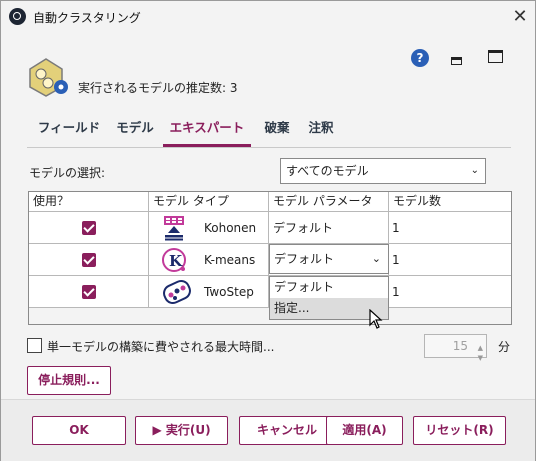  I want to click on kohonen-icon, so click(174, 228).